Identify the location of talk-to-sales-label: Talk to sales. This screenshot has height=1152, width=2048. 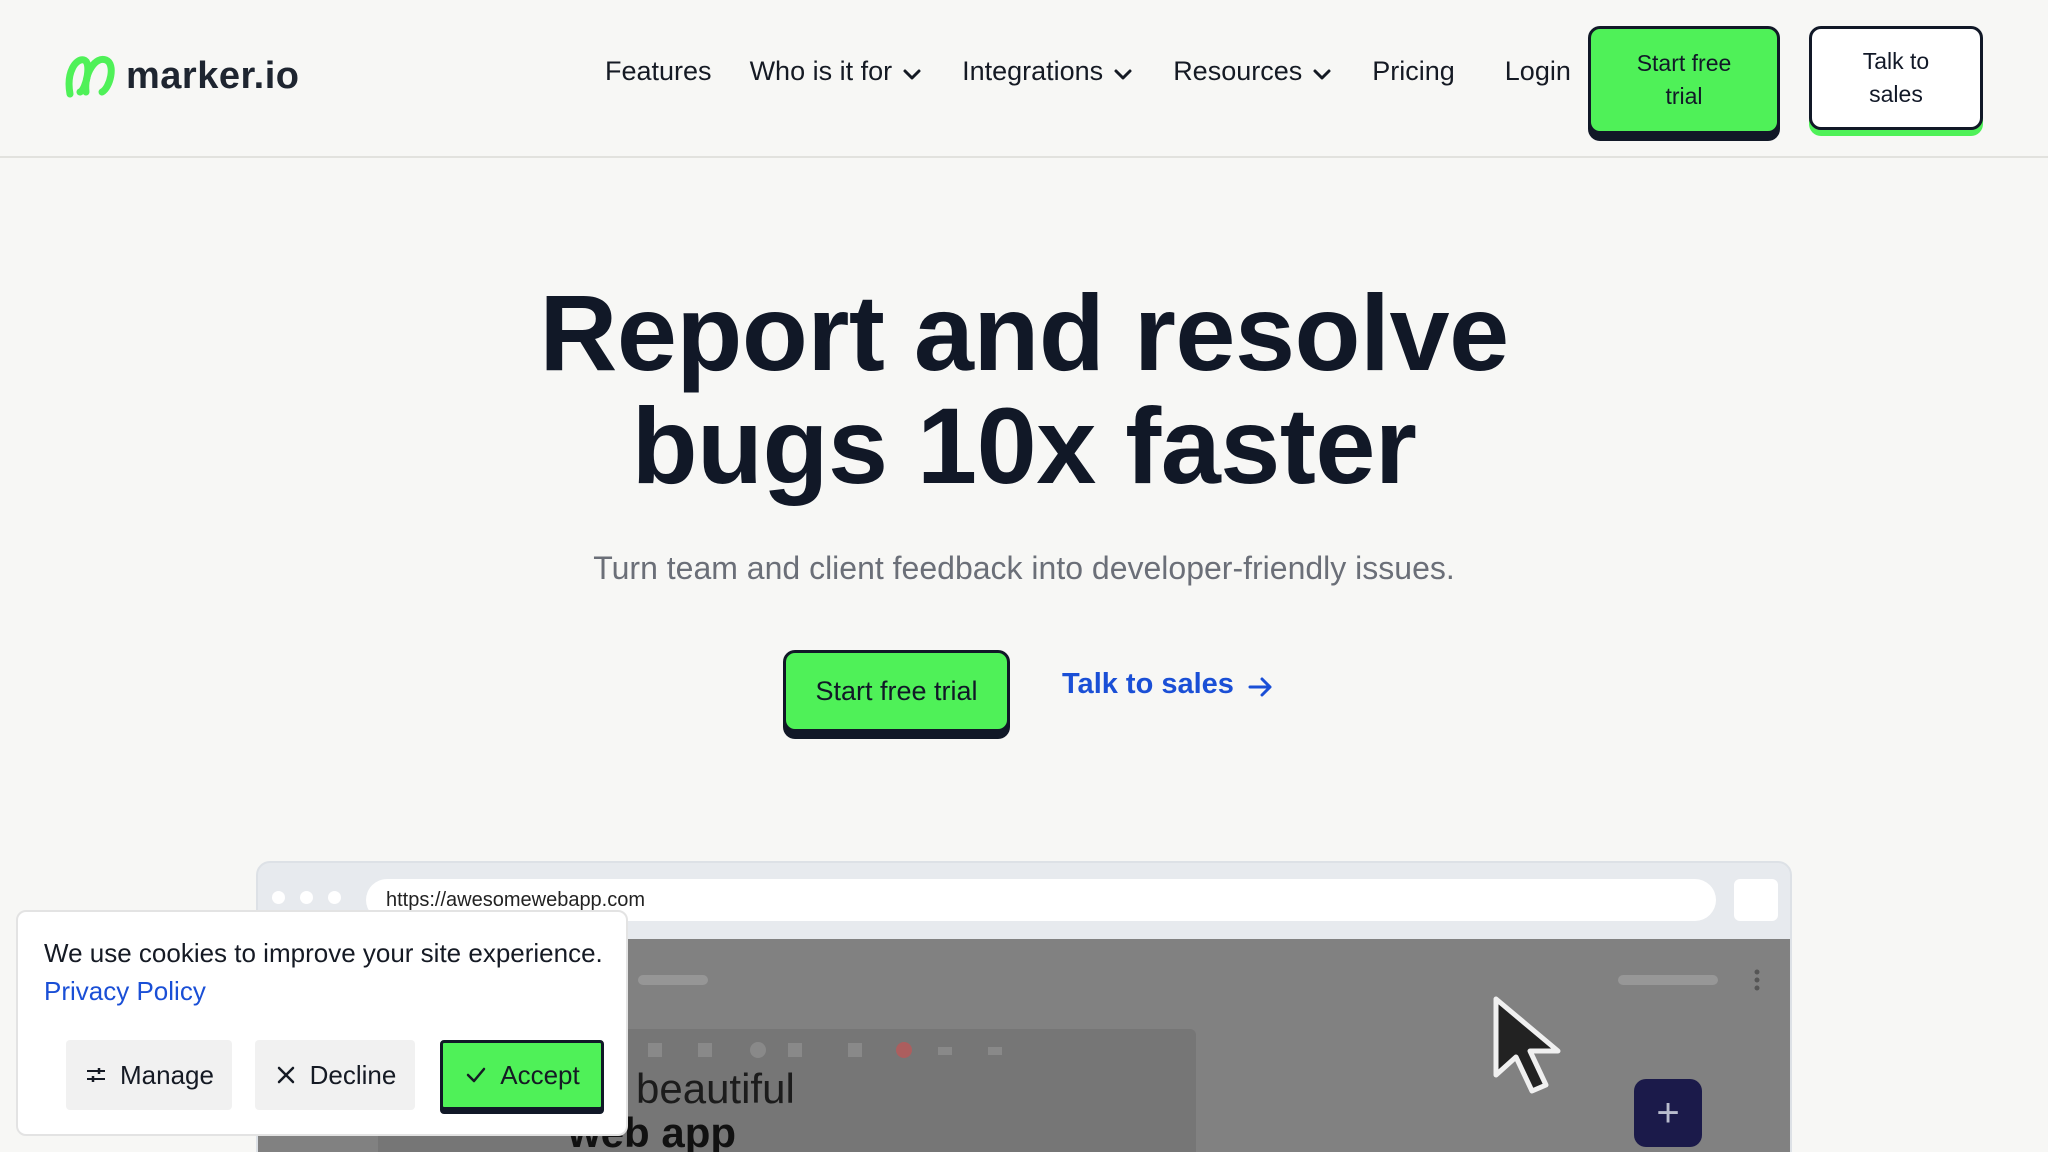
(1148, 684).